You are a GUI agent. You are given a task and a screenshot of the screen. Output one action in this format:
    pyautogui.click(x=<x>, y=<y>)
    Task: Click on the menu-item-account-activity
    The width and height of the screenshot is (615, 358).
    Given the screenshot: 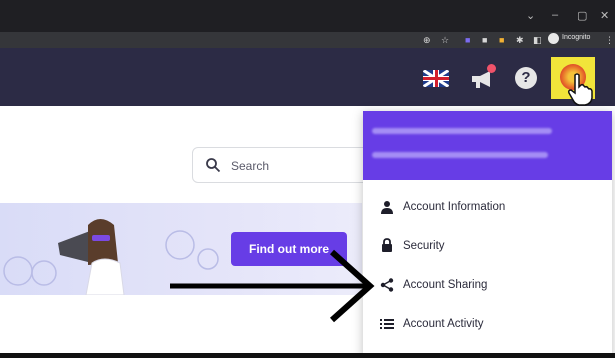 What is the action you would take?
    pyautogui.click(x=487, y=324)
    